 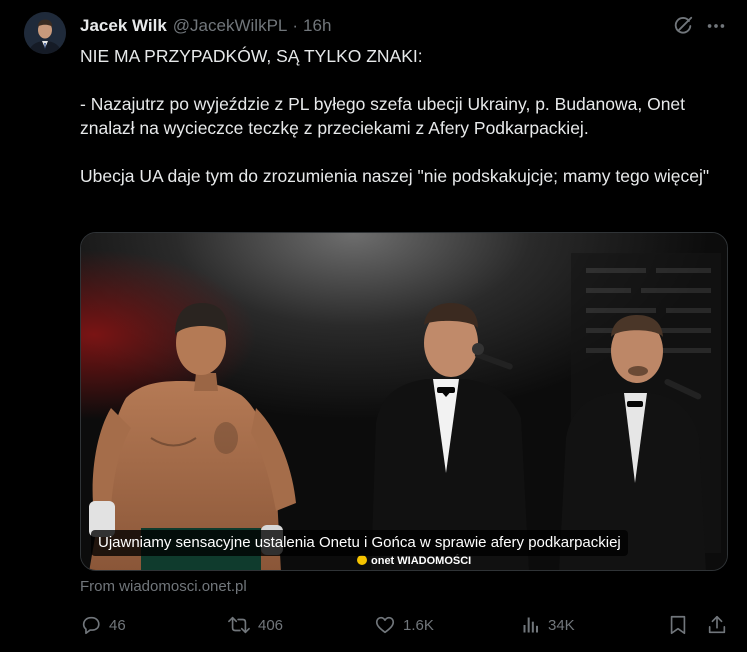 I want to click on repost-button: 406, so click(x=255, y=625).